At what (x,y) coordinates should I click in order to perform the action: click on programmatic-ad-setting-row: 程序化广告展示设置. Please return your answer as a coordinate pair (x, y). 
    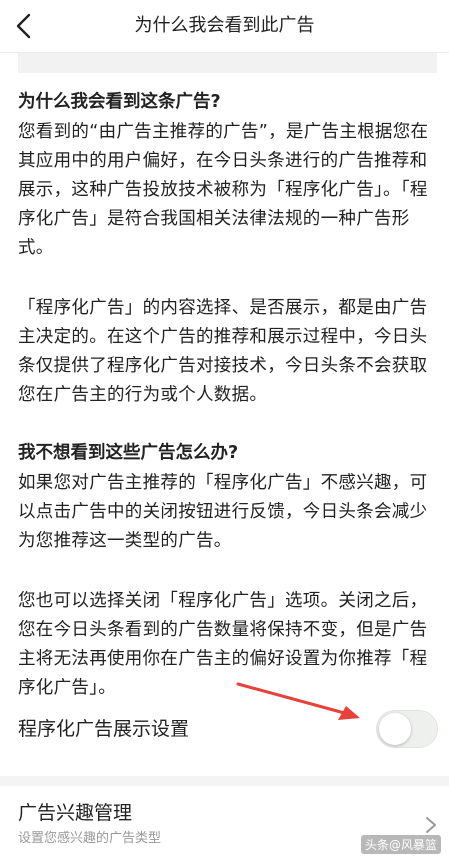
    Looking at the image, I should click on (224, 729).